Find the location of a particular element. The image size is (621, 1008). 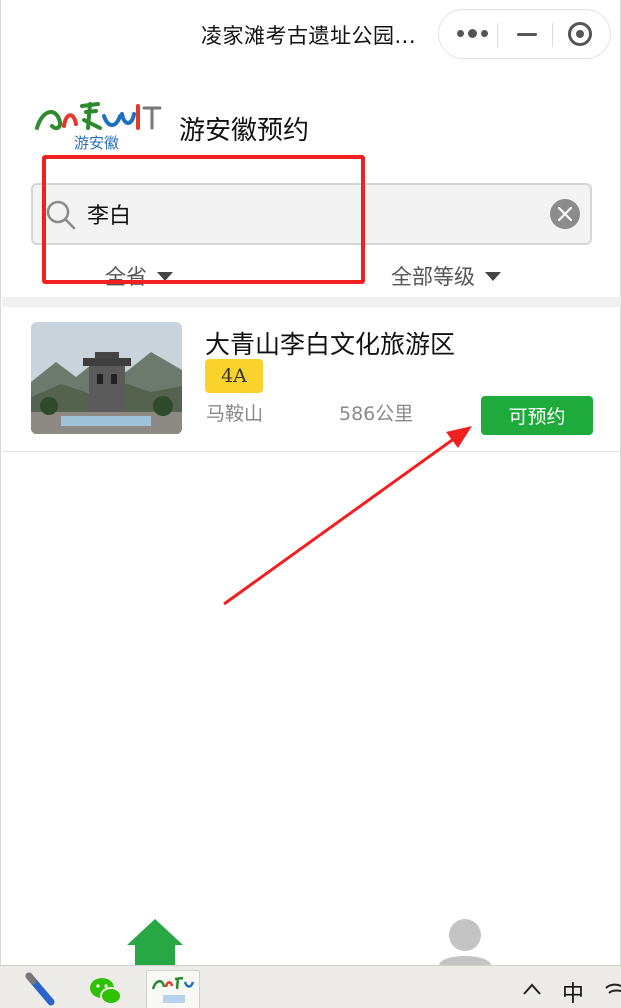

ime-indicator: 中 is located at coordinates (573, 992).